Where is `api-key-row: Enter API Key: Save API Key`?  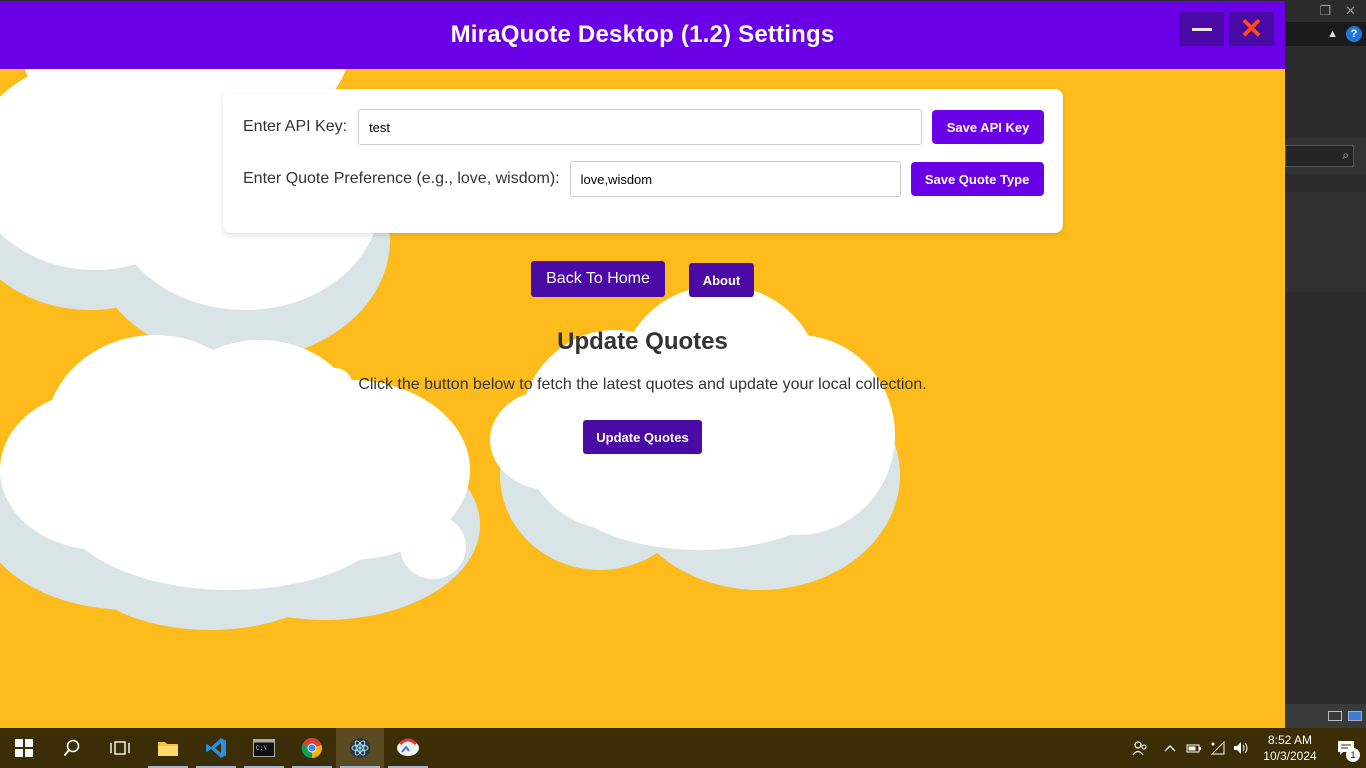
api-key-row: Enter API Key: Save API Key is located at coordinates (644, 127).